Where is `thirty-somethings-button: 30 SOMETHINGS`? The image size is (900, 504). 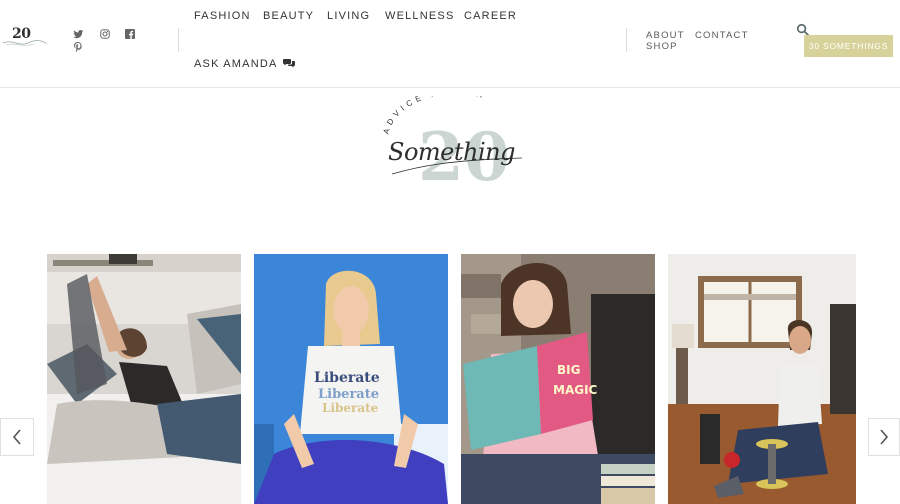 thirty-somethings-button: 30 SOMETHINGS is located at coordinates (848, 46).